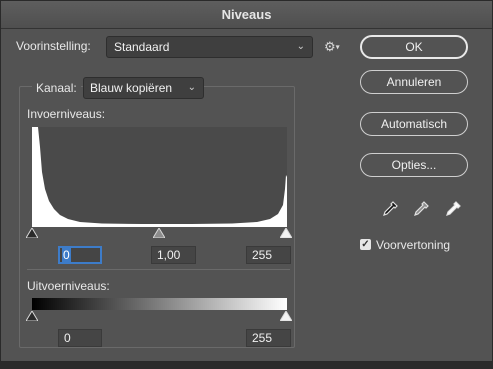 The image size is (493, 369). What do you see at coordinates (158, 269) in the screenshot?
I see `divider` at bounding box center [158, 269].